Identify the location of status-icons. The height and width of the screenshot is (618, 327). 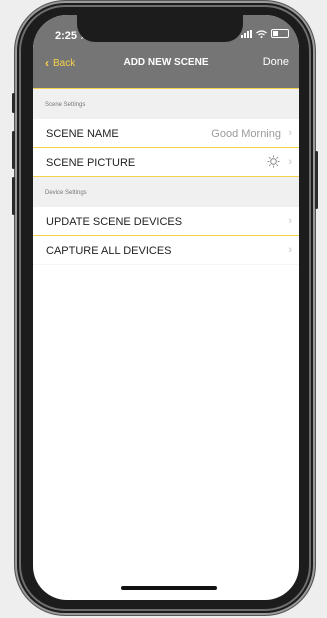
(265, 33).